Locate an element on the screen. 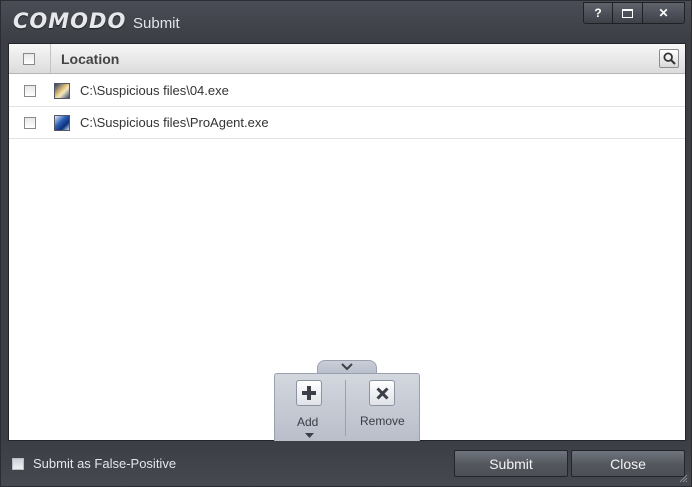 The image size is (692, 487). search-button is located at coordinates (669, 58).